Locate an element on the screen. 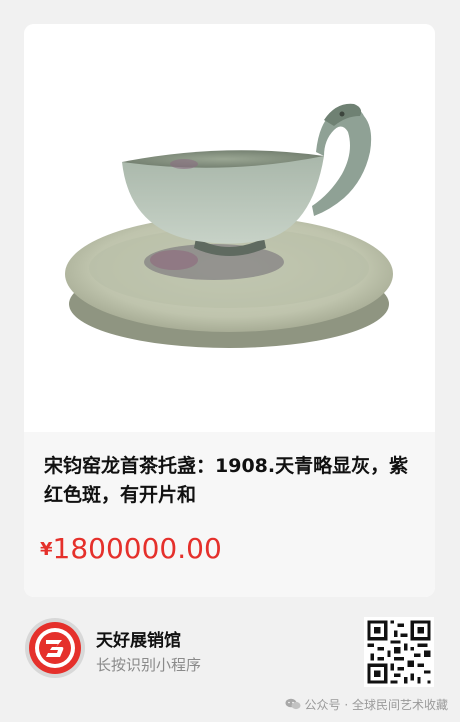 Image resolution: width=460 pixels, height=722 pixels. product-price: ¥1800000.00 is located at coordinates (131, 548).